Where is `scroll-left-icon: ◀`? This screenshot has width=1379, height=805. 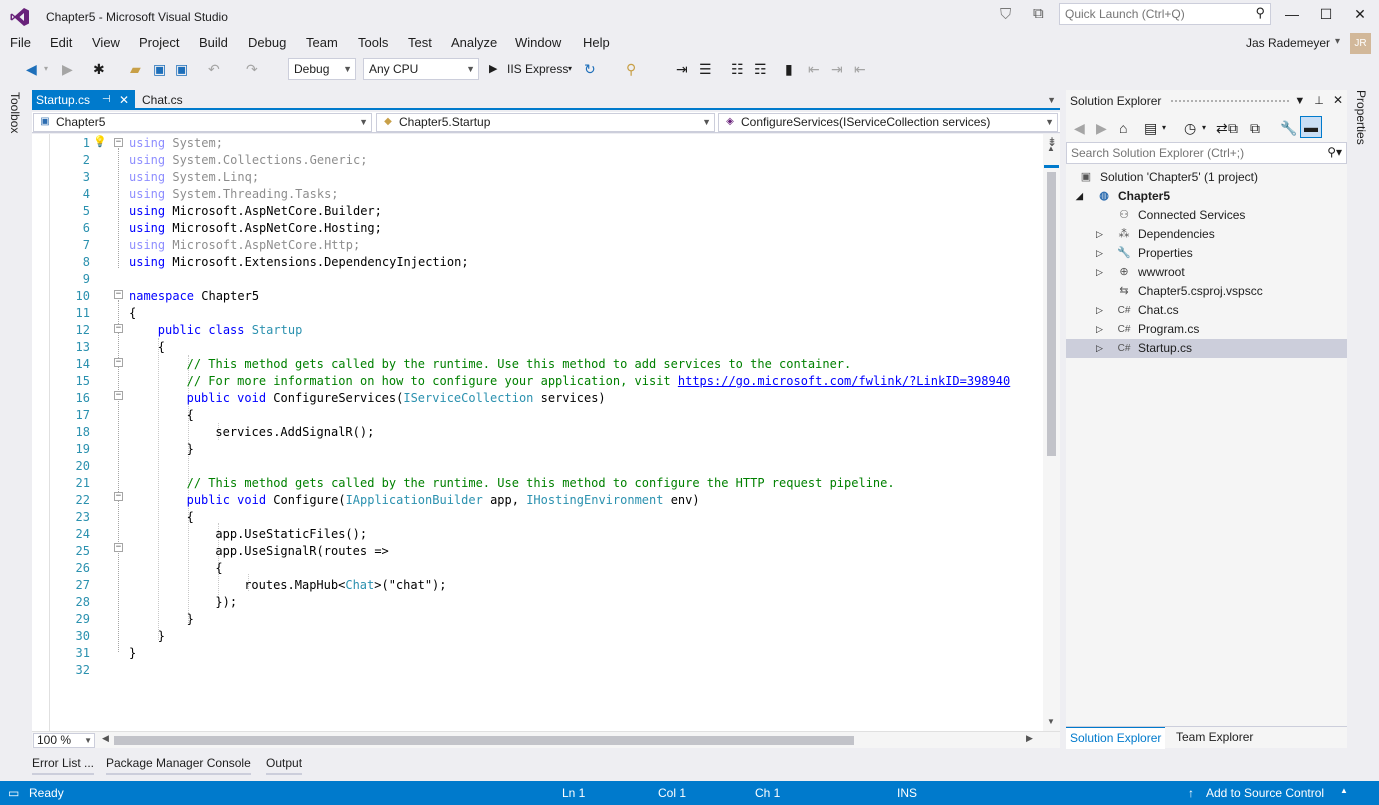
scroll-left-icon: ◀ is located at coordinates (105, 738).